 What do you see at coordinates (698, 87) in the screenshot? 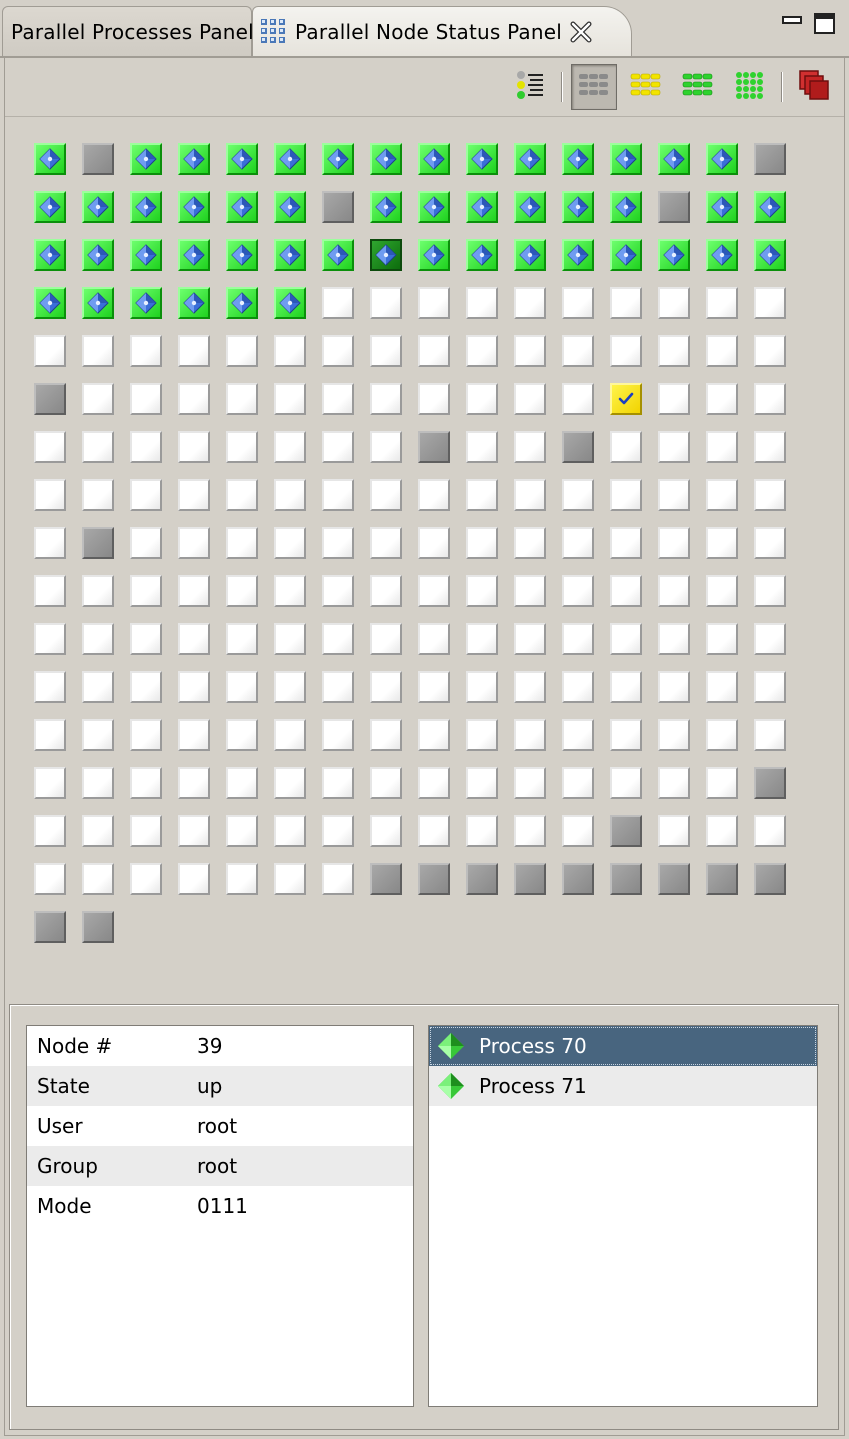
I see `green-grid-button` at bounding box center [698, 87].